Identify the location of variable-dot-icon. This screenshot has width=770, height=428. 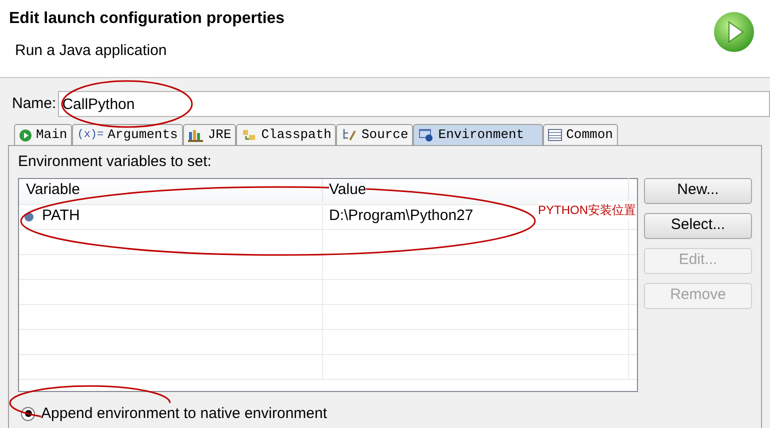
(29, 217).